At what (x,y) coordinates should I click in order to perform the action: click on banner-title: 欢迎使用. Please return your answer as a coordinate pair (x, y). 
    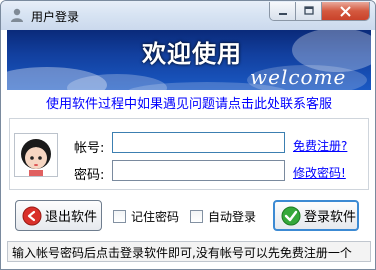
    Looking at the image, I should click on (192, 53).